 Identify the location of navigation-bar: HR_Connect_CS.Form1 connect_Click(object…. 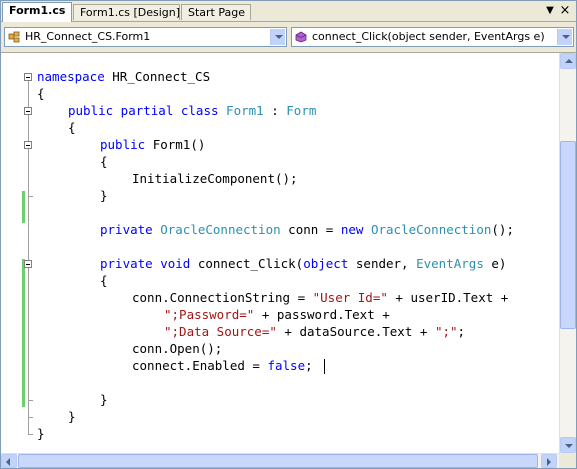
(288, 37).